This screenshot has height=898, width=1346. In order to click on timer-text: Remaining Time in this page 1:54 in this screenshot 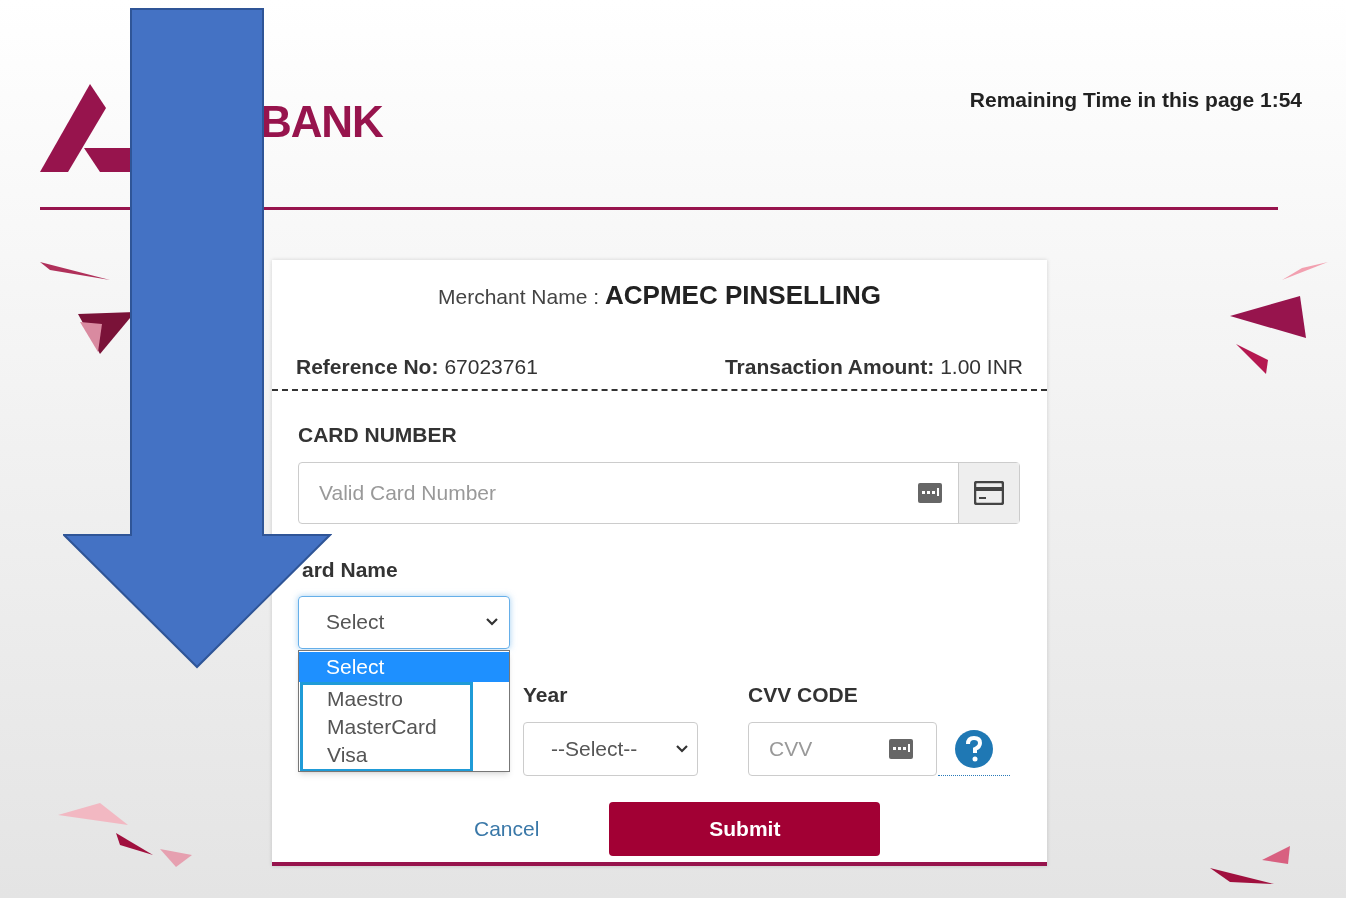, I will do `click(1135, 100)`.